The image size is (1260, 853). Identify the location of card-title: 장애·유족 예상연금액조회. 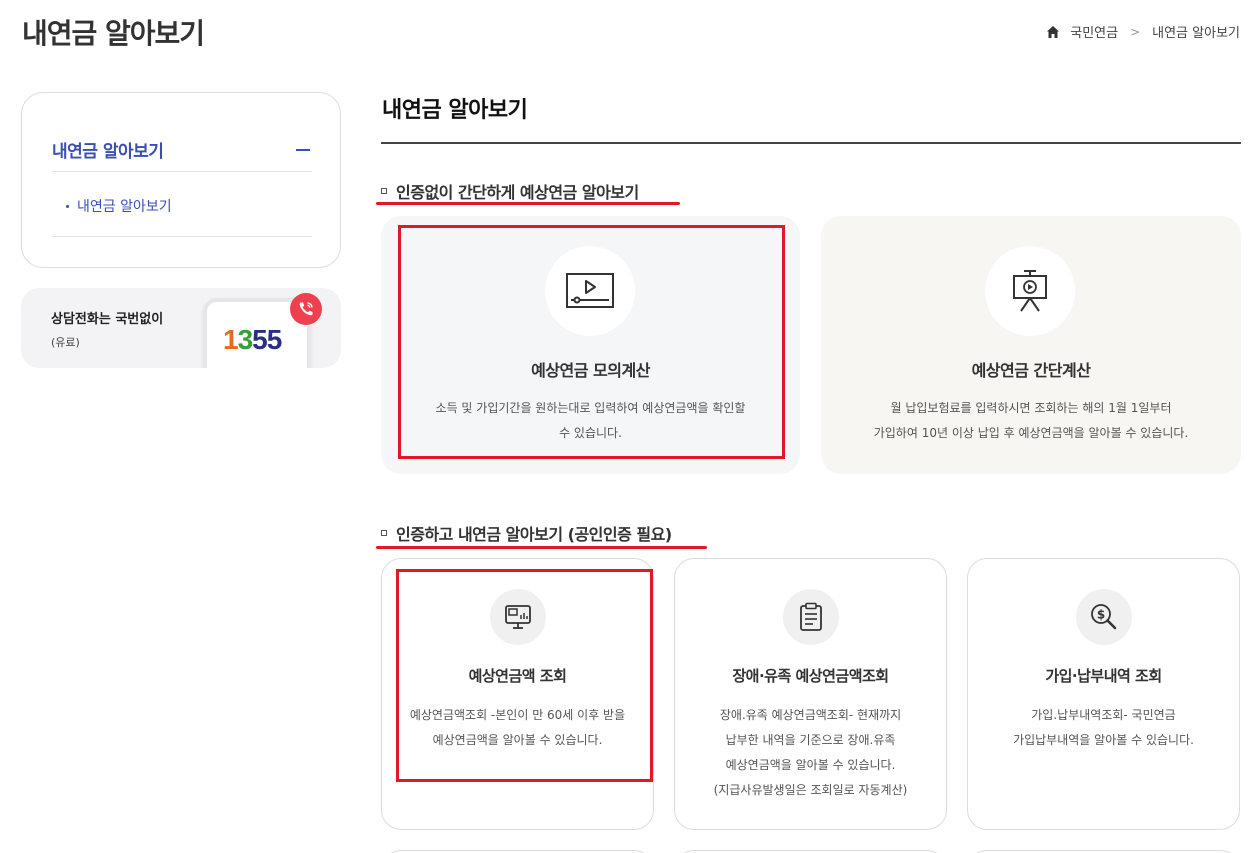
(810, 676).